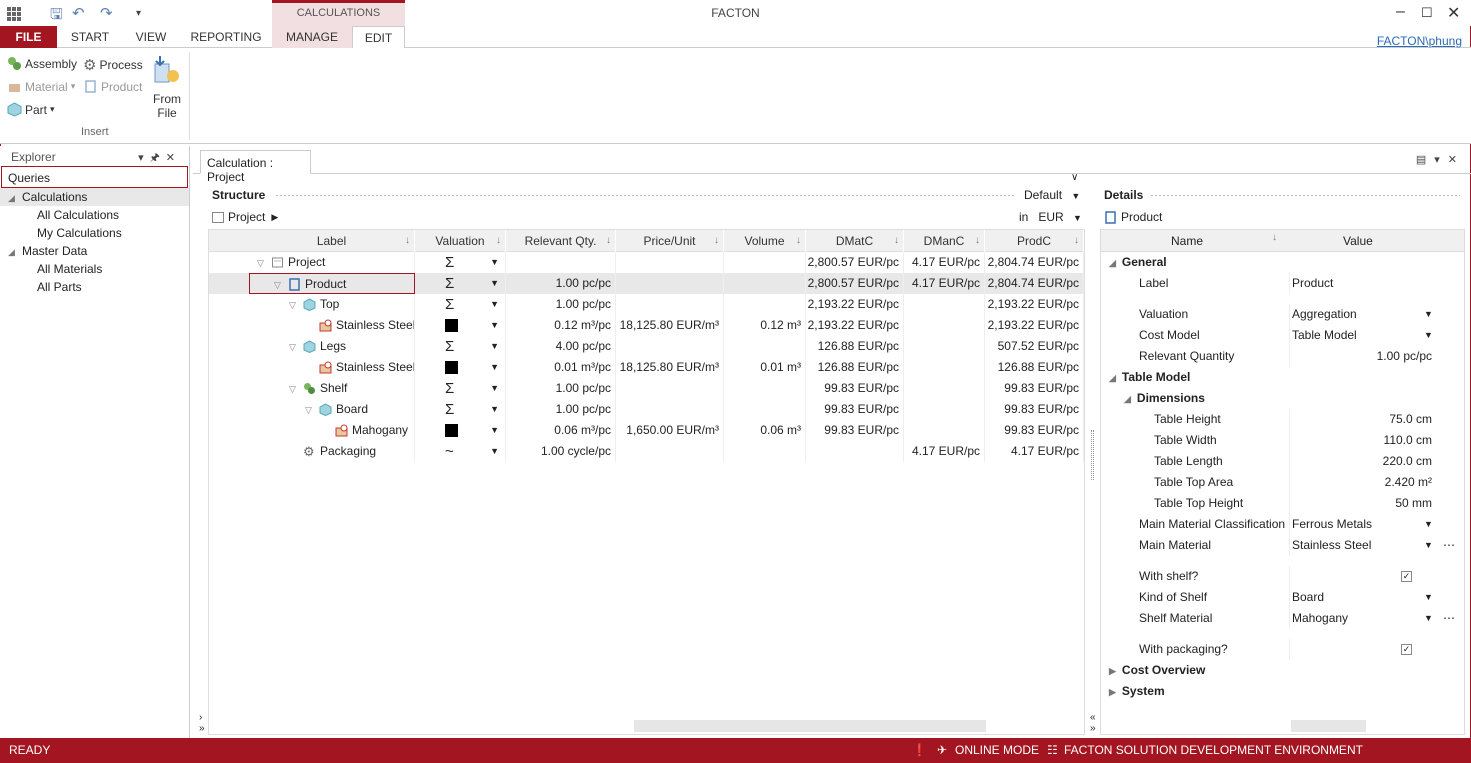  Describe the element at coordinates (1034, 346) in the screenshot. I see `cell-prod: 507.52 EUR/pc` at that location.